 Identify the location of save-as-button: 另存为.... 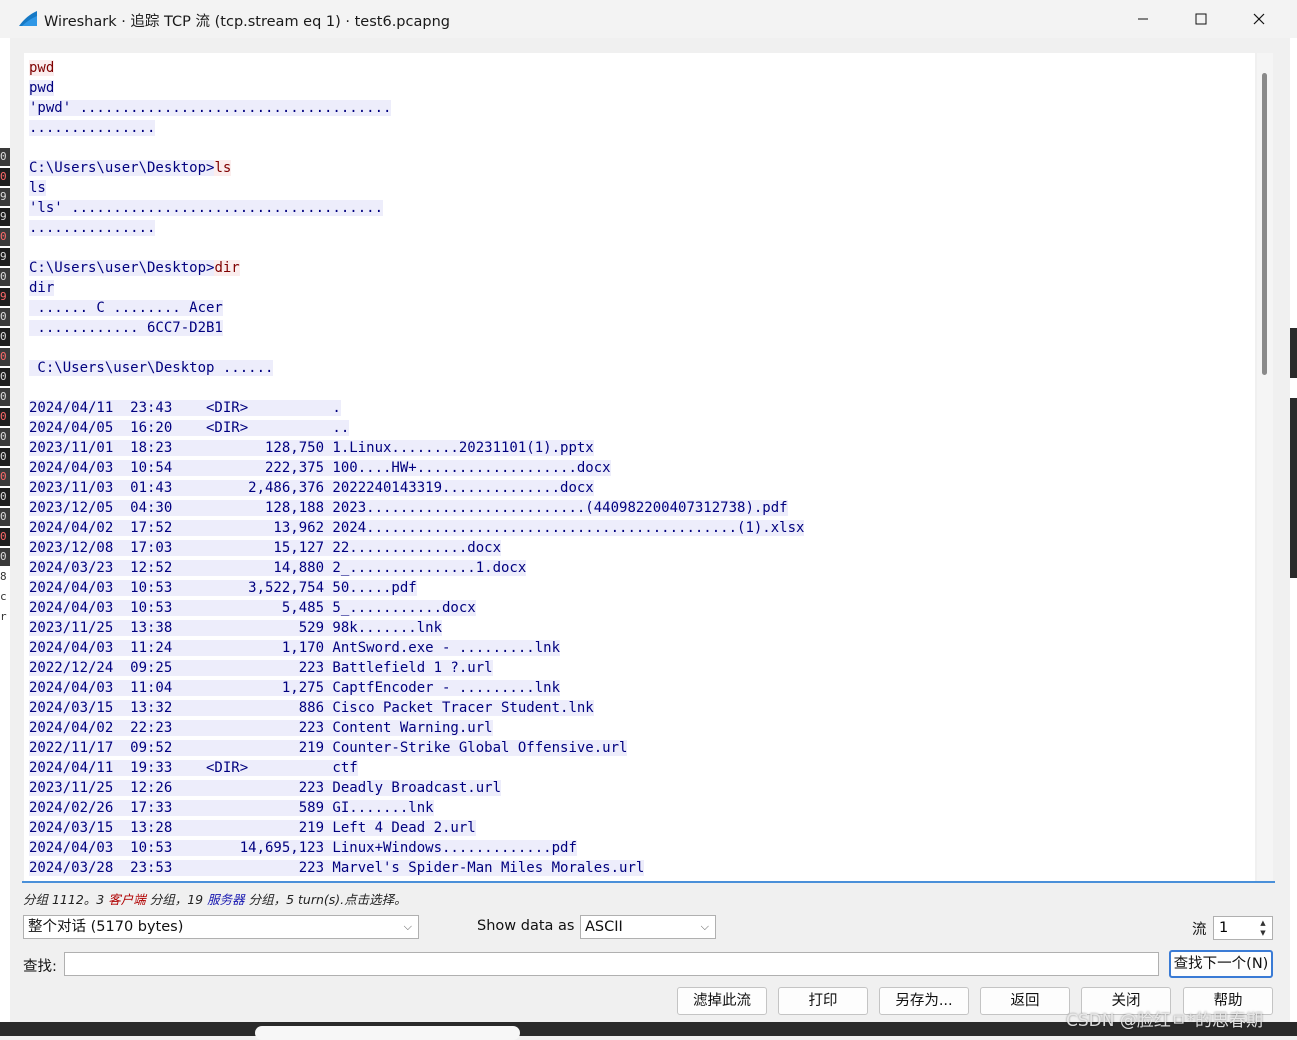
(924, 1001).